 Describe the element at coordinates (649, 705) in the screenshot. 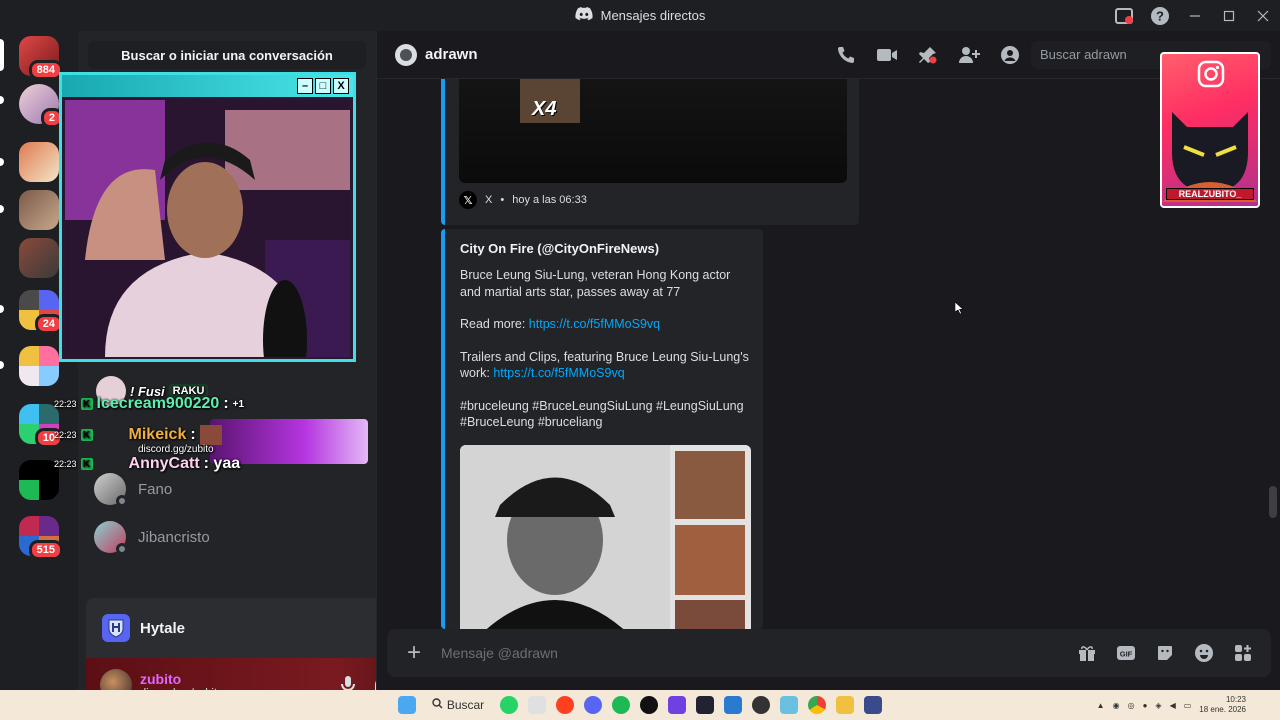

I see `app-g-icon` at that location.